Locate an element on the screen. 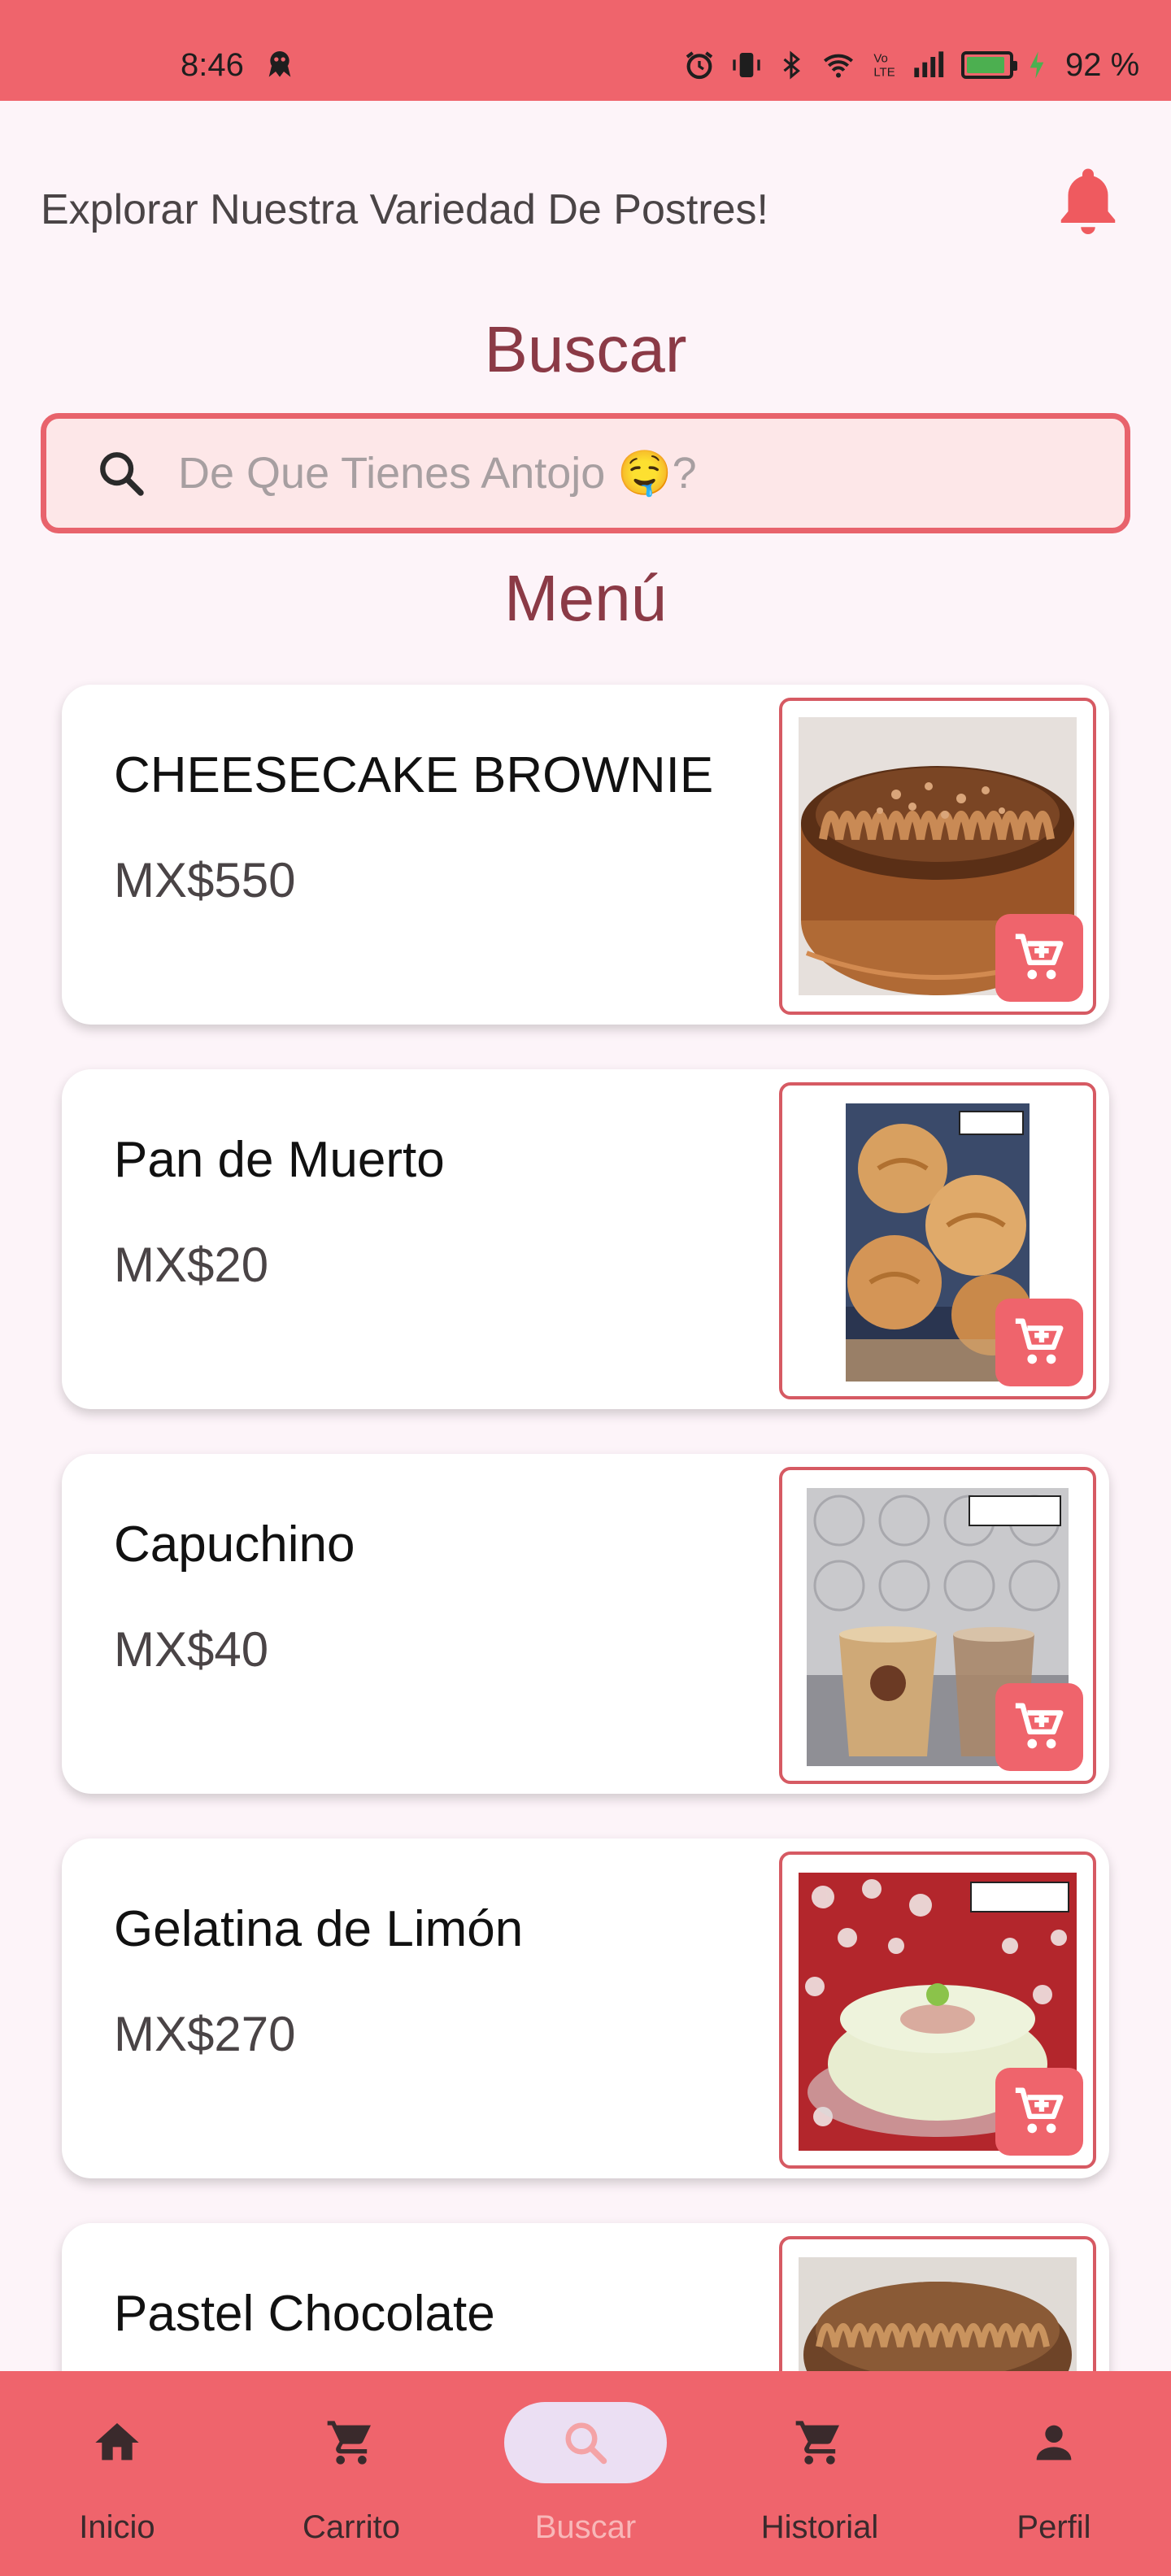 The width and height of the screenshot is (1171, 2576). nav-label: Inicio is located at coordinates (117, 2527).